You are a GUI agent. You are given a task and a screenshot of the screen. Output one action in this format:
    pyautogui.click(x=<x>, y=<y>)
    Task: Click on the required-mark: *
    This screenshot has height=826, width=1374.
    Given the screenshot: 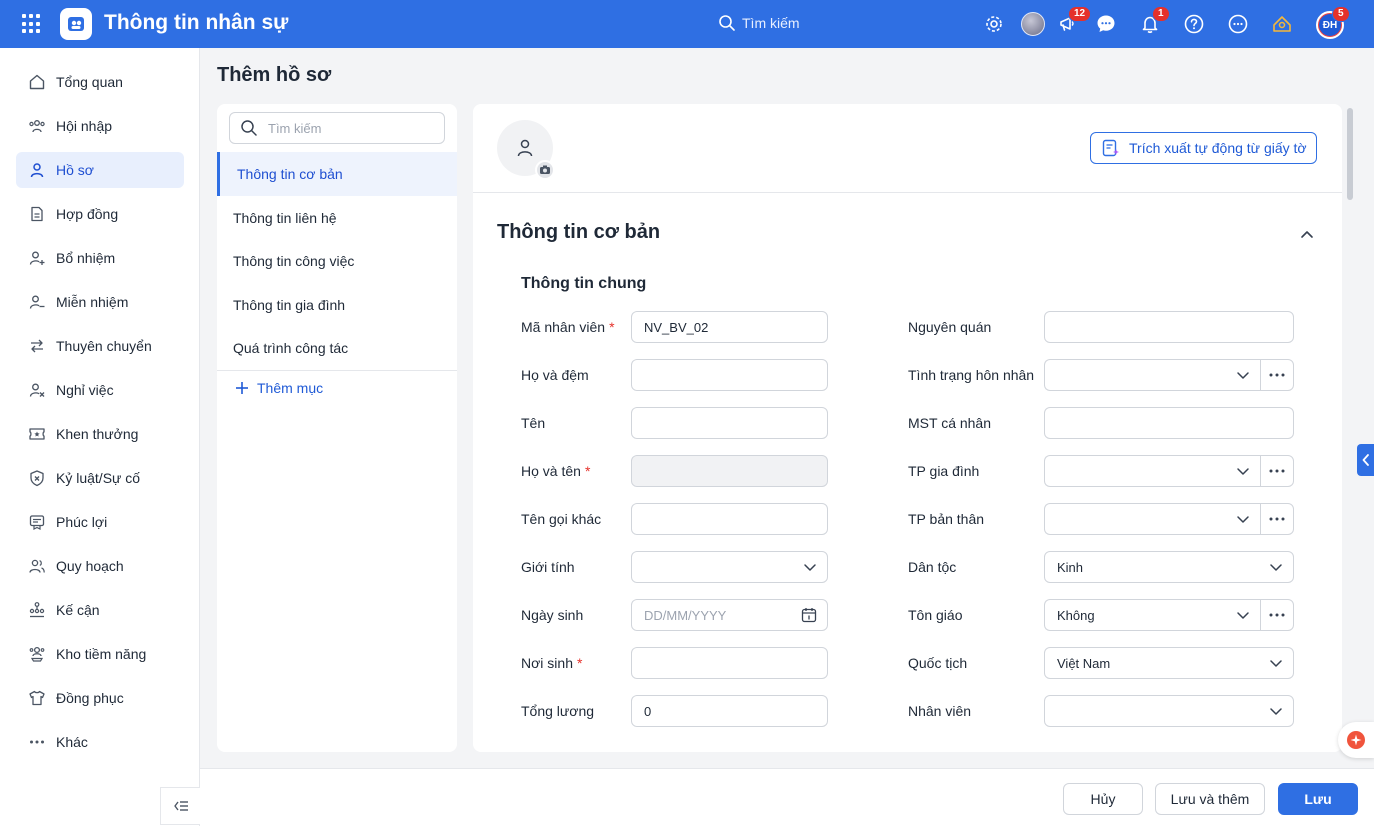 What is the action you would take?
    pyautogui.click(x=579, y=663)
    